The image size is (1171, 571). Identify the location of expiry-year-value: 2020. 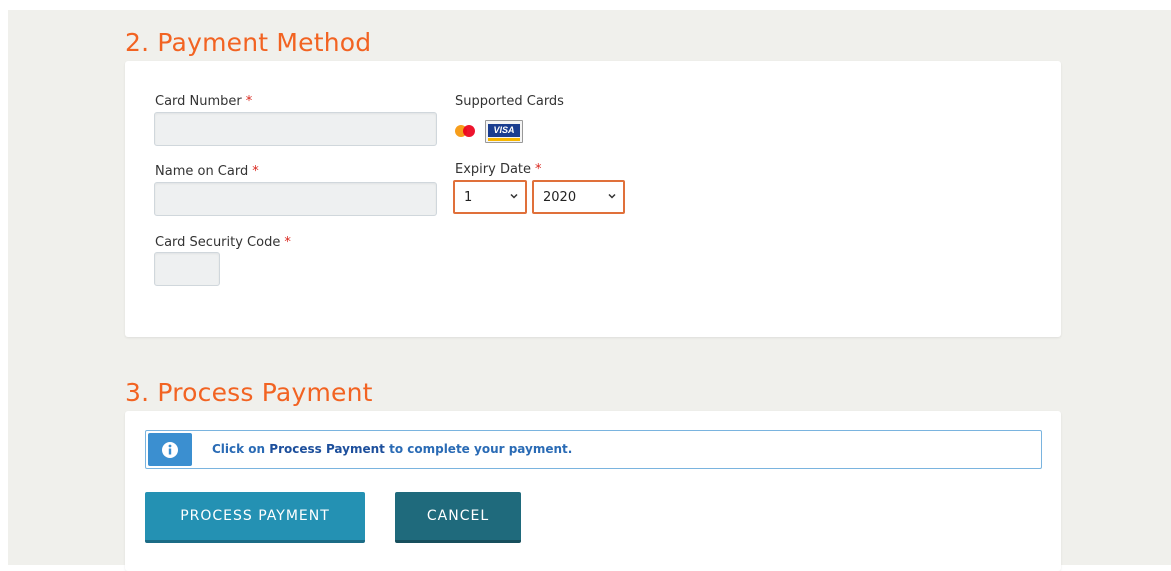
(560, 197).